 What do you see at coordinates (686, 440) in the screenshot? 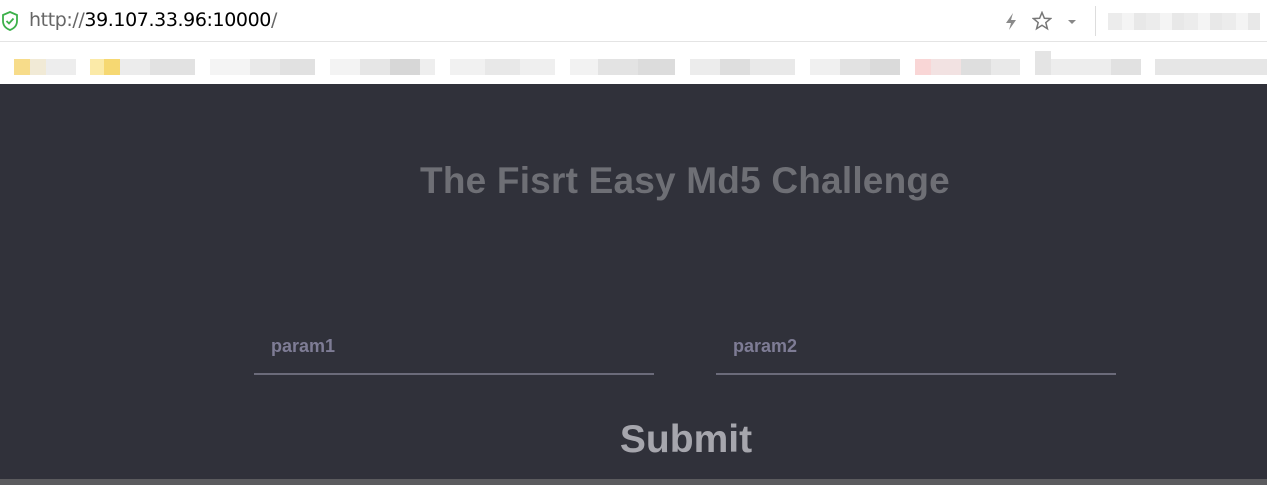
I see `submit-button: Submit` at bounding box center [686, 440].